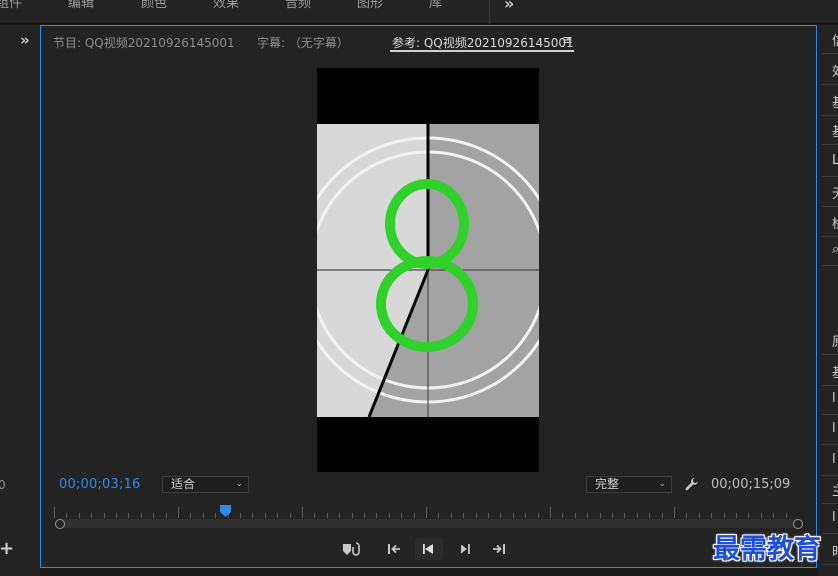 The image size is (838, 576). I want to click on right-panel-label-fragment: L, so click(835, 160).